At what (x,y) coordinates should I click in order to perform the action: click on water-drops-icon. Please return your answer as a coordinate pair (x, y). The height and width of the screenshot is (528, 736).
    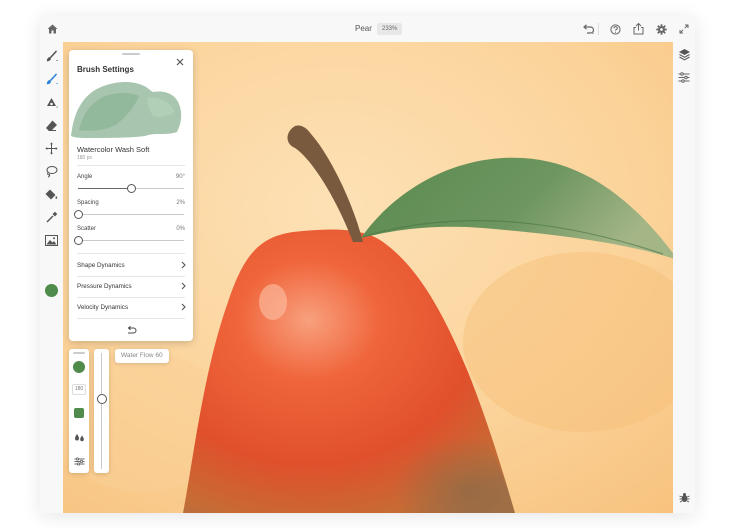
    Looking at the image, I should click on (79, 437).